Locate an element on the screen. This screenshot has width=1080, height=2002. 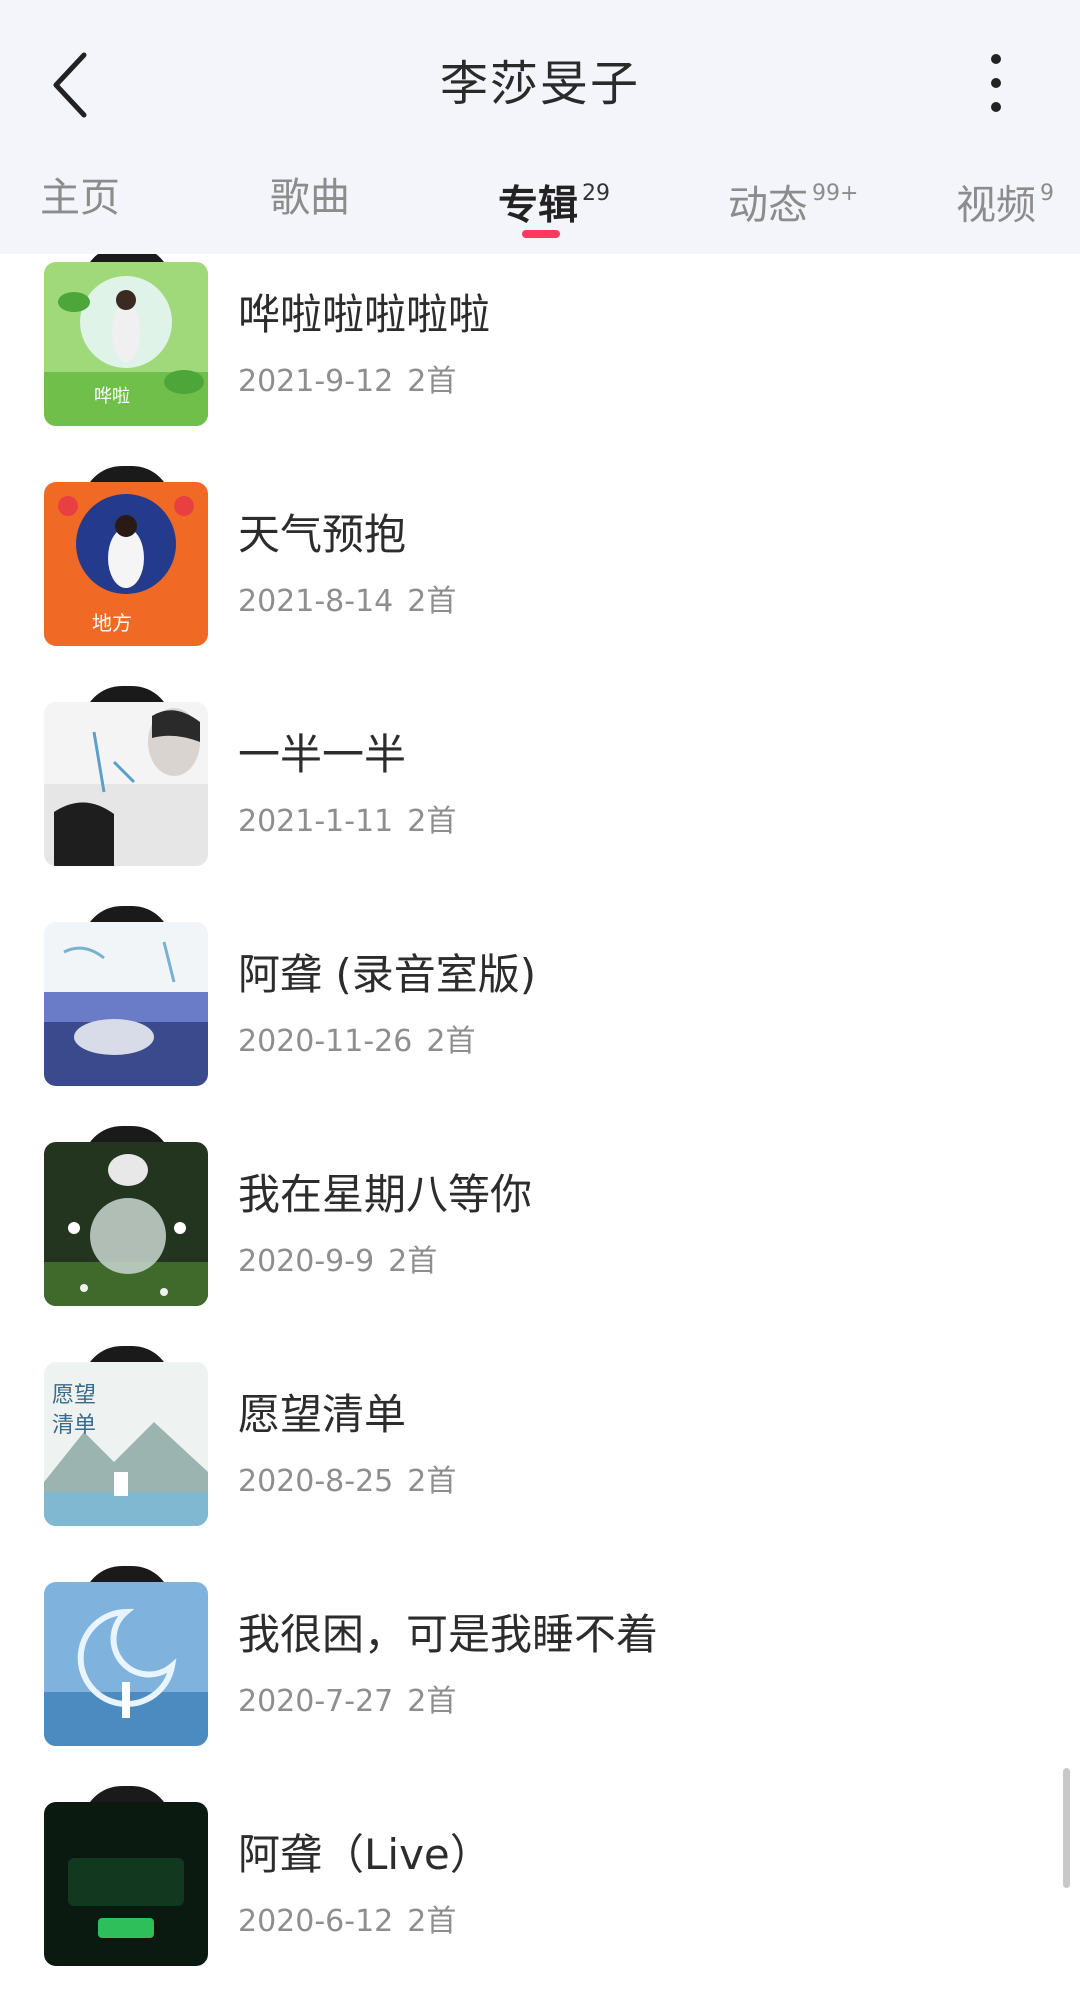
tab-albums: 专辑 29 is located at coordinates (554, 199).